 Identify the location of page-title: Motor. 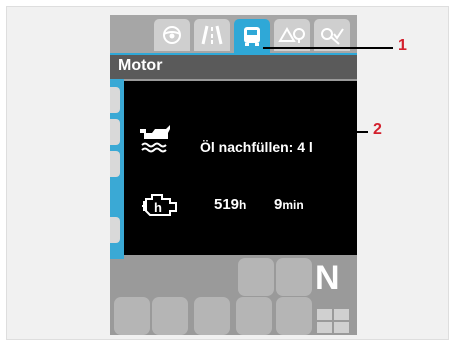
(140, 65).